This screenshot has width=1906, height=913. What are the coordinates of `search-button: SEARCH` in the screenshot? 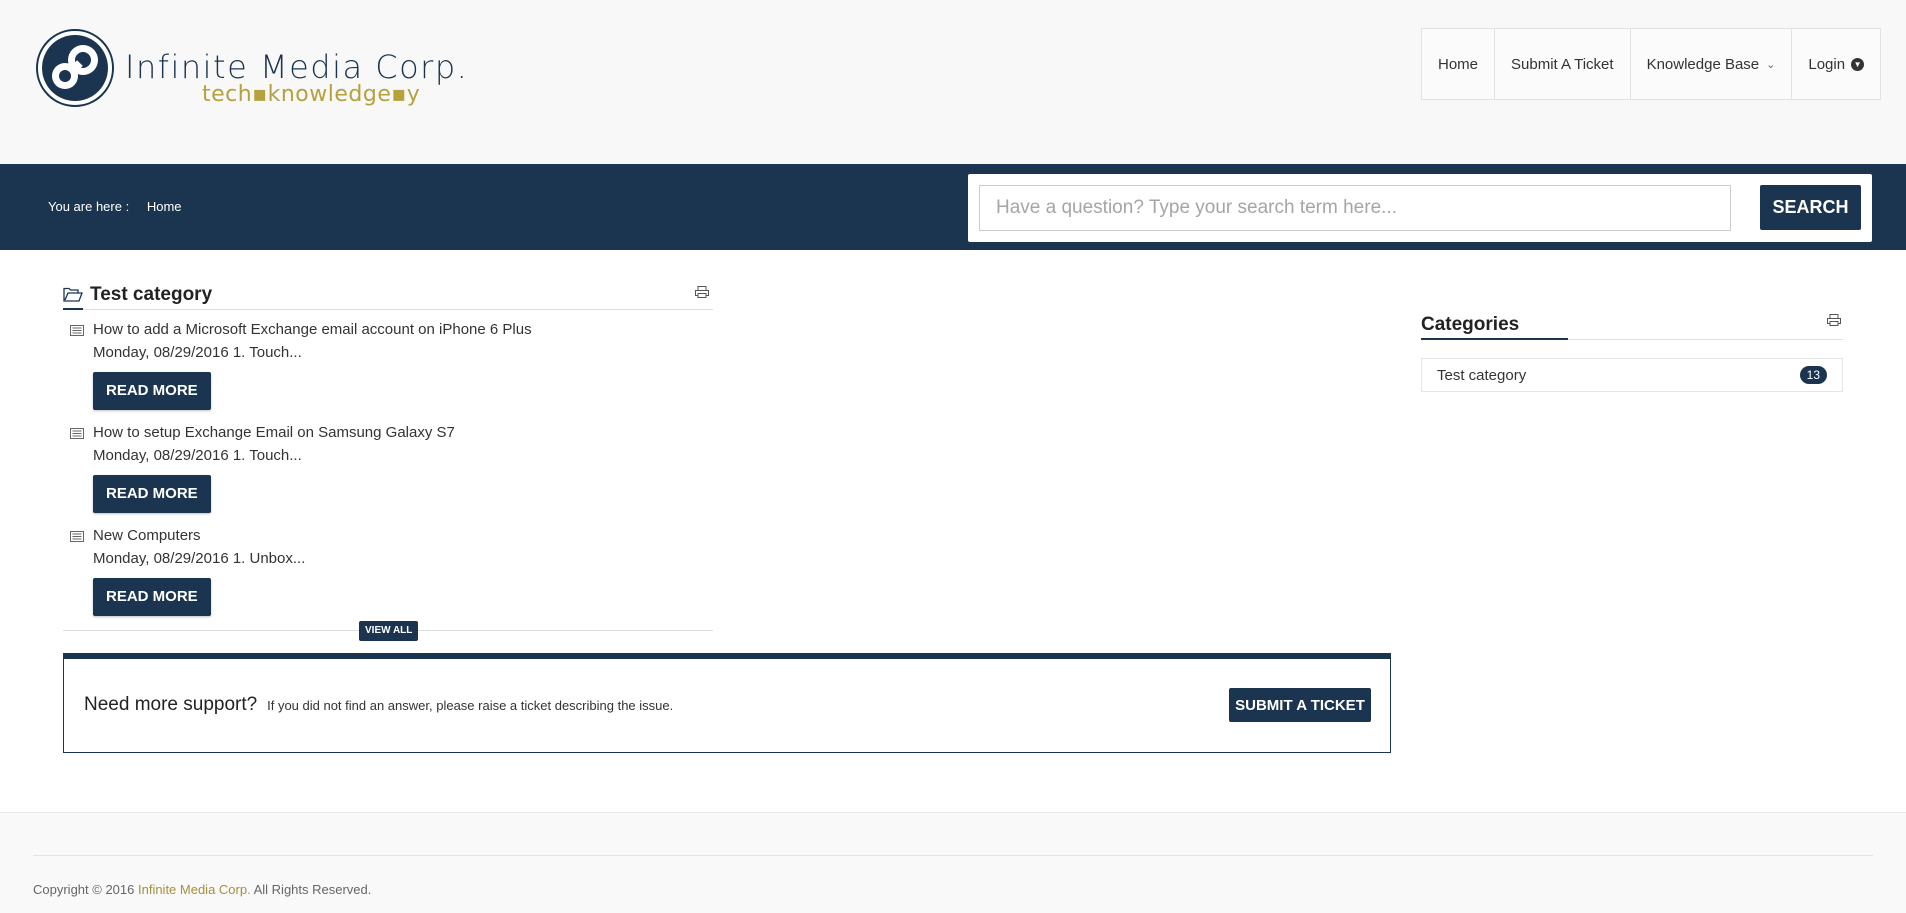 It's located at (1810, 207).